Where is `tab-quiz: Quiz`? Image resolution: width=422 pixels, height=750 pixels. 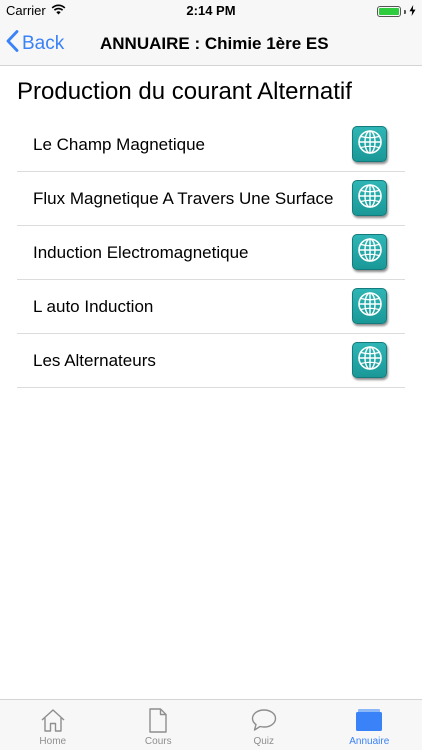
tab-quiz: Quiz is located at coordinates (264, 725).